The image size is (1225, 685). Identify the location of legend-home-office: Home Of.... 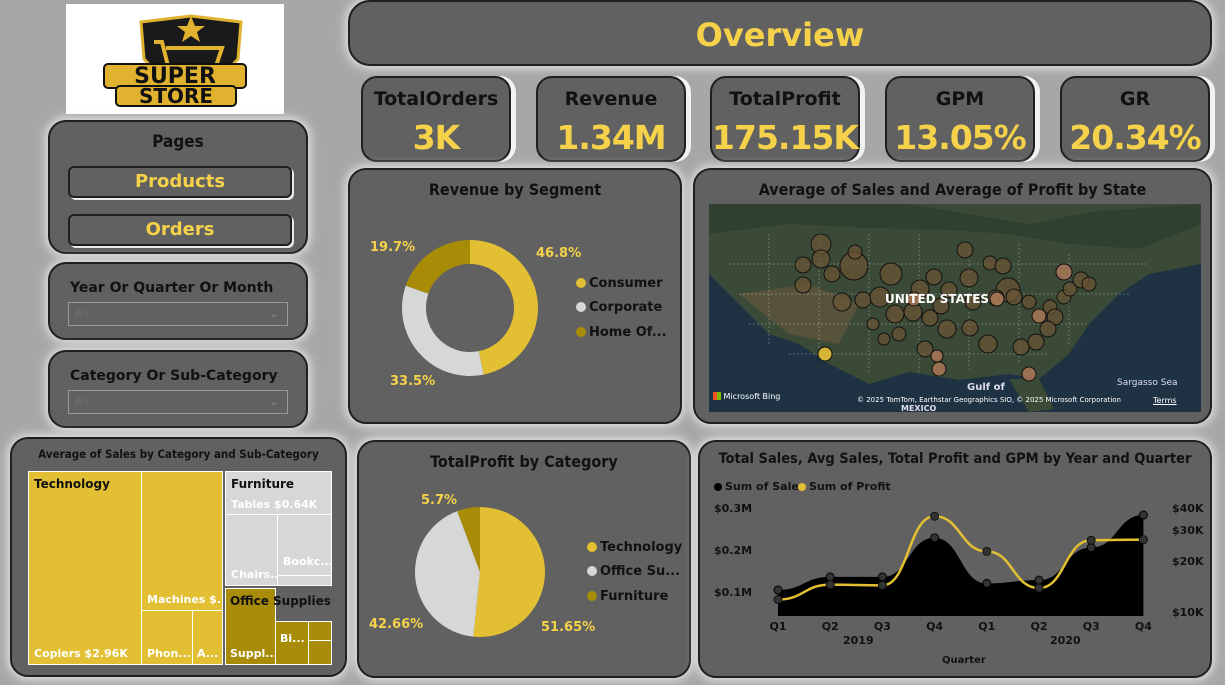
(621, 332).